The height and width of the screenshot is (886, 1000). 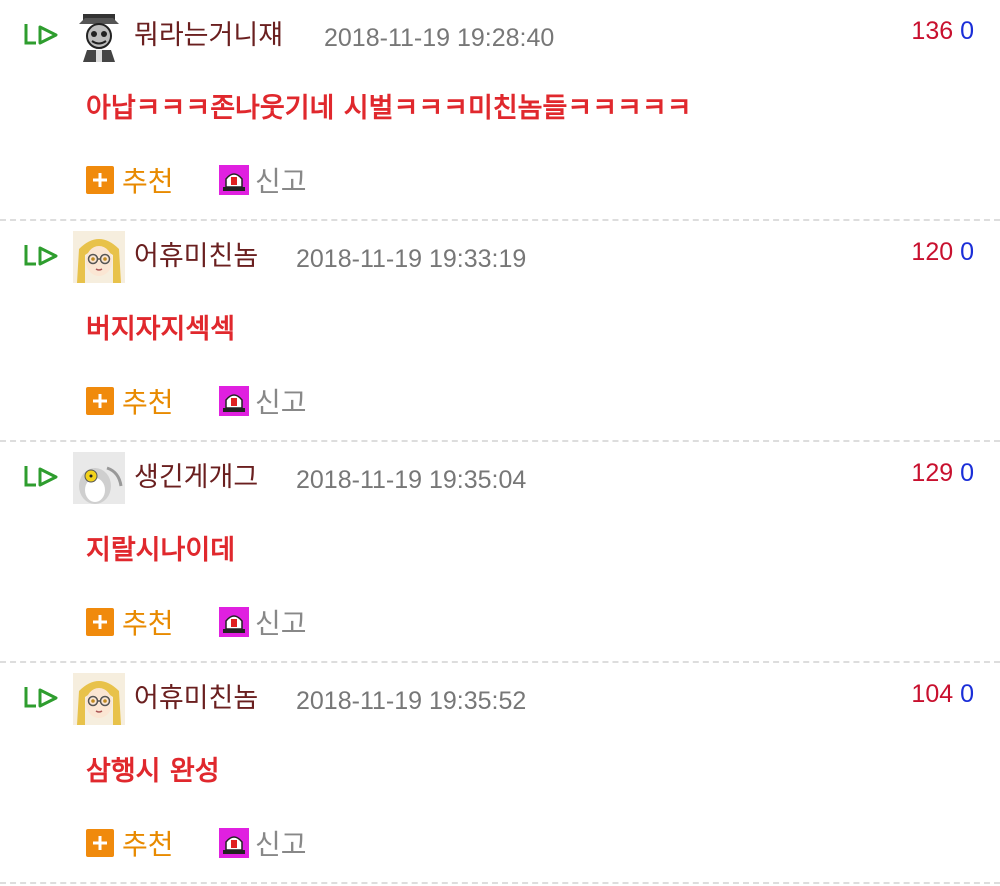 I want to click on comment-body: 버지자지섹섹, so click(x=161, y=329).